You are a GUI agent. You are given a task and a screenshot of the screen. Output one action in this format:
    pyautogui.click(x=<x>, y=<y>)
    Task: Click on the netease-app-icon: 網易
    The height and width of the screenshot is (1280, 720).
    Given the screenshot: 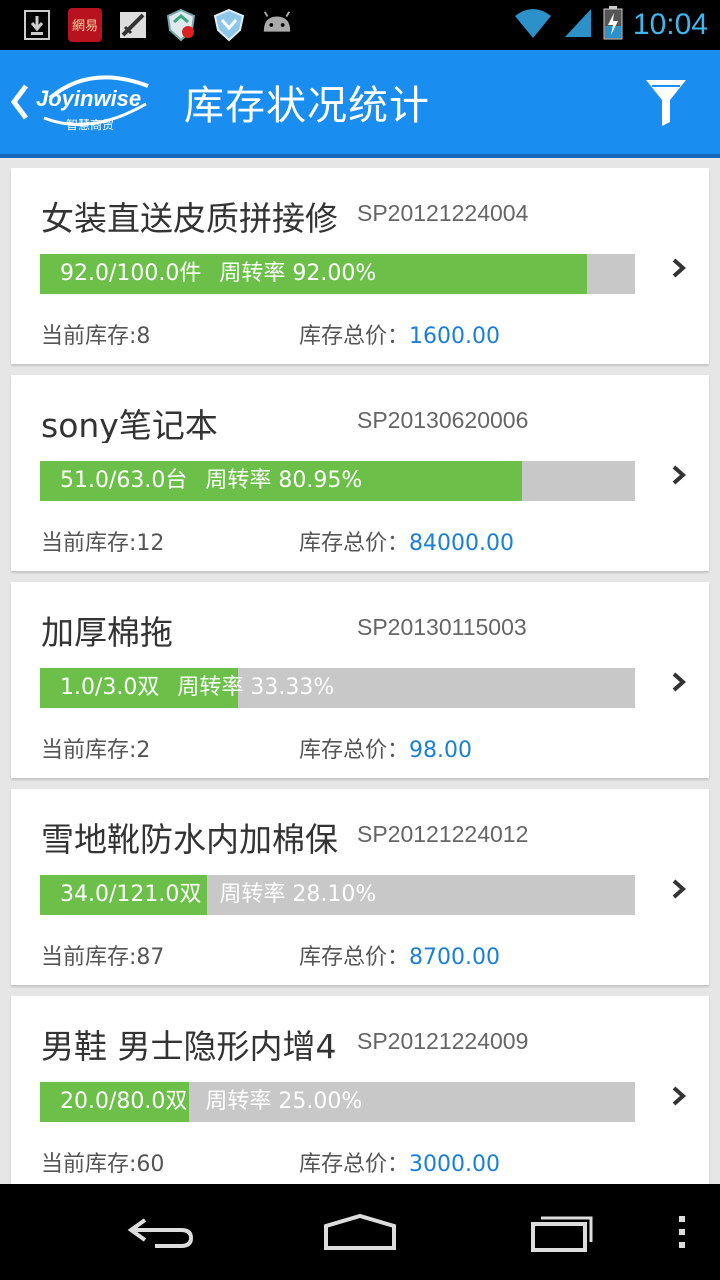 What is the action you would take?
    pyautogui.click(x=85, y=25)
    